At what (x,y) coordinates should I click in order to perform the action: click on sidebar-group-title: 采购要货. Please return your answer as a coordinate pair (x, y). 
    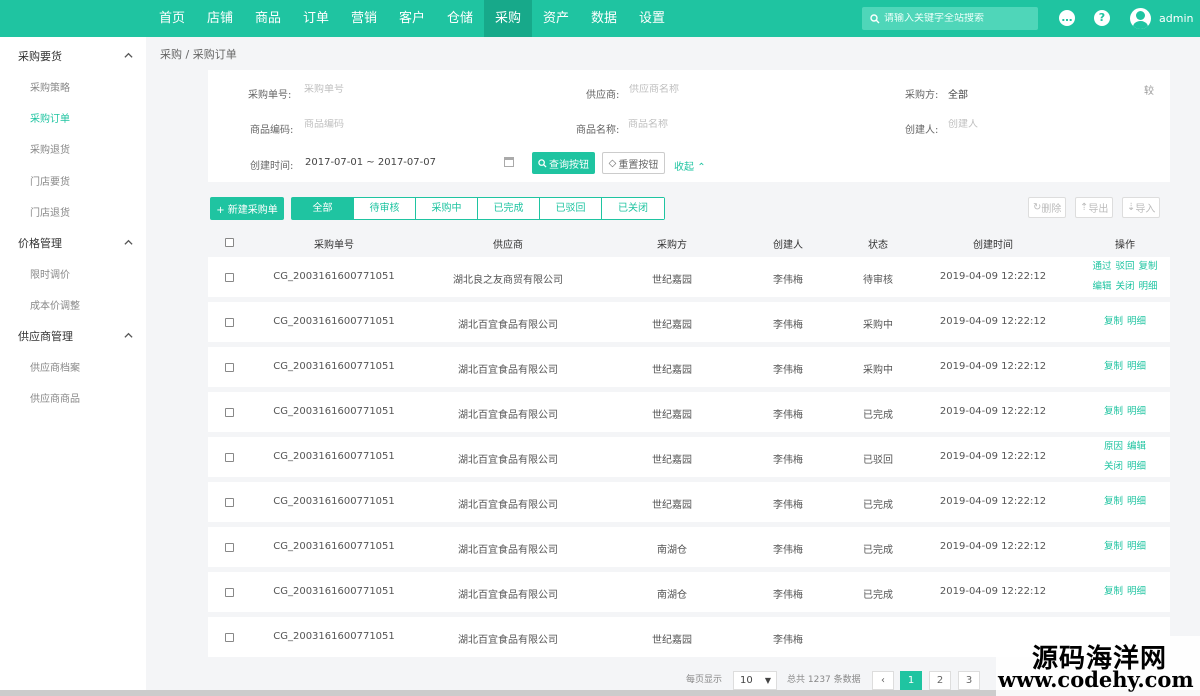
    Looking at the image, I should click on (40, 56).